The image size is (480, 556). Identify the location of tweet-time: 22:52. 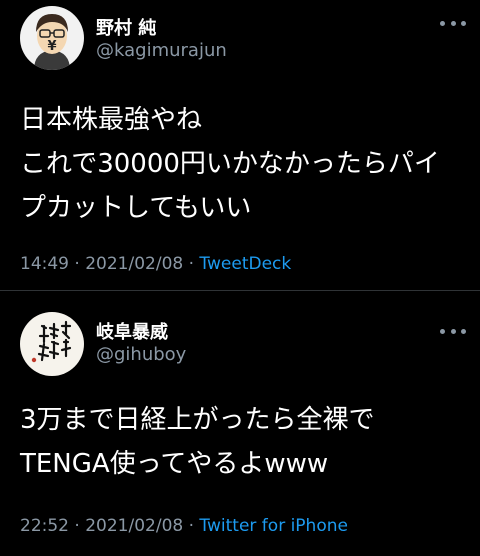
(44, 526).